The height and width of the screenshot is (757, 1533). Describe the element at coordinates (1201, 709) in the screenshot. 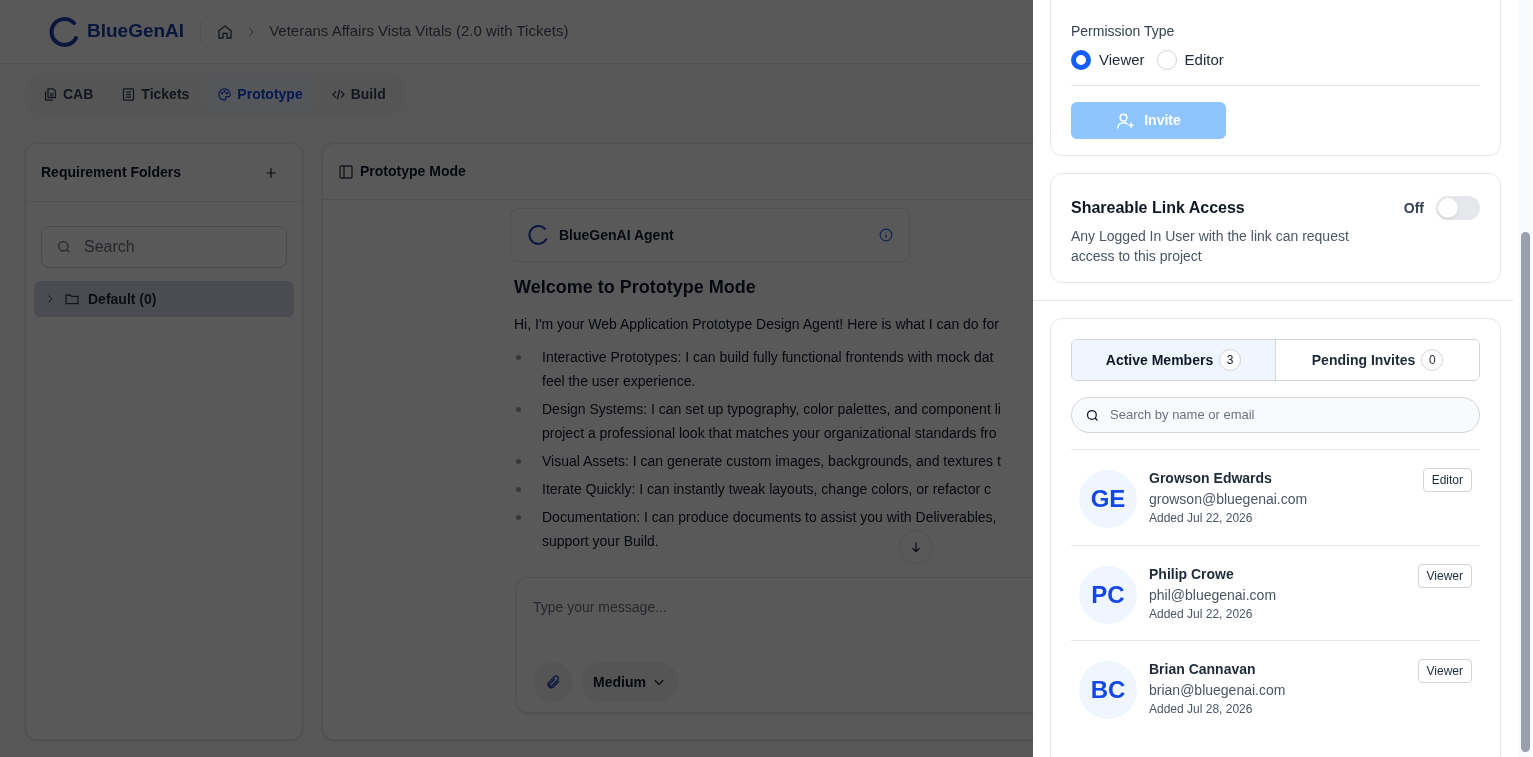

I see `member-added-date: Added Jul 28, 2026` at that location.